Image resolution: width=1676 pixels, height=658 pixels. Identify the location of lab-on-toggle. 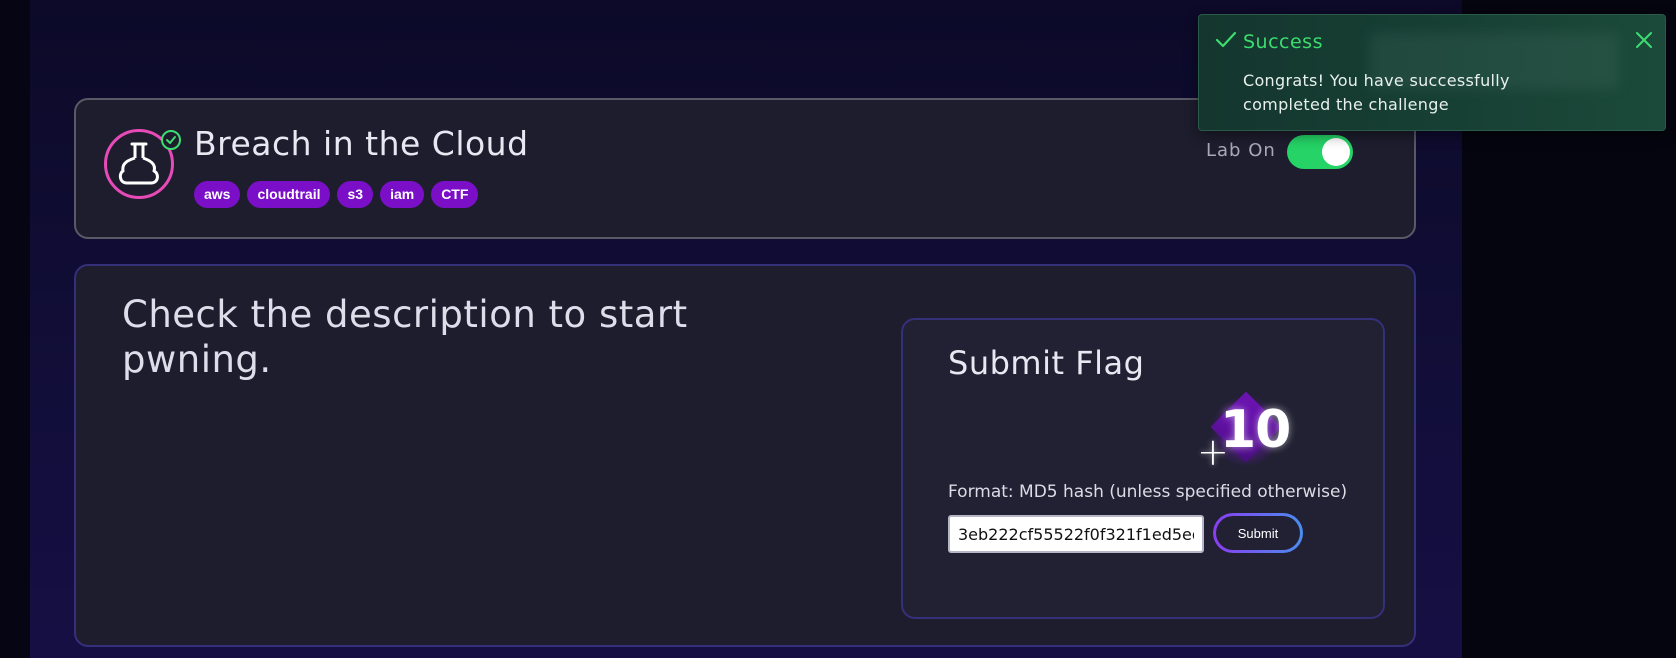
(1320, 152).